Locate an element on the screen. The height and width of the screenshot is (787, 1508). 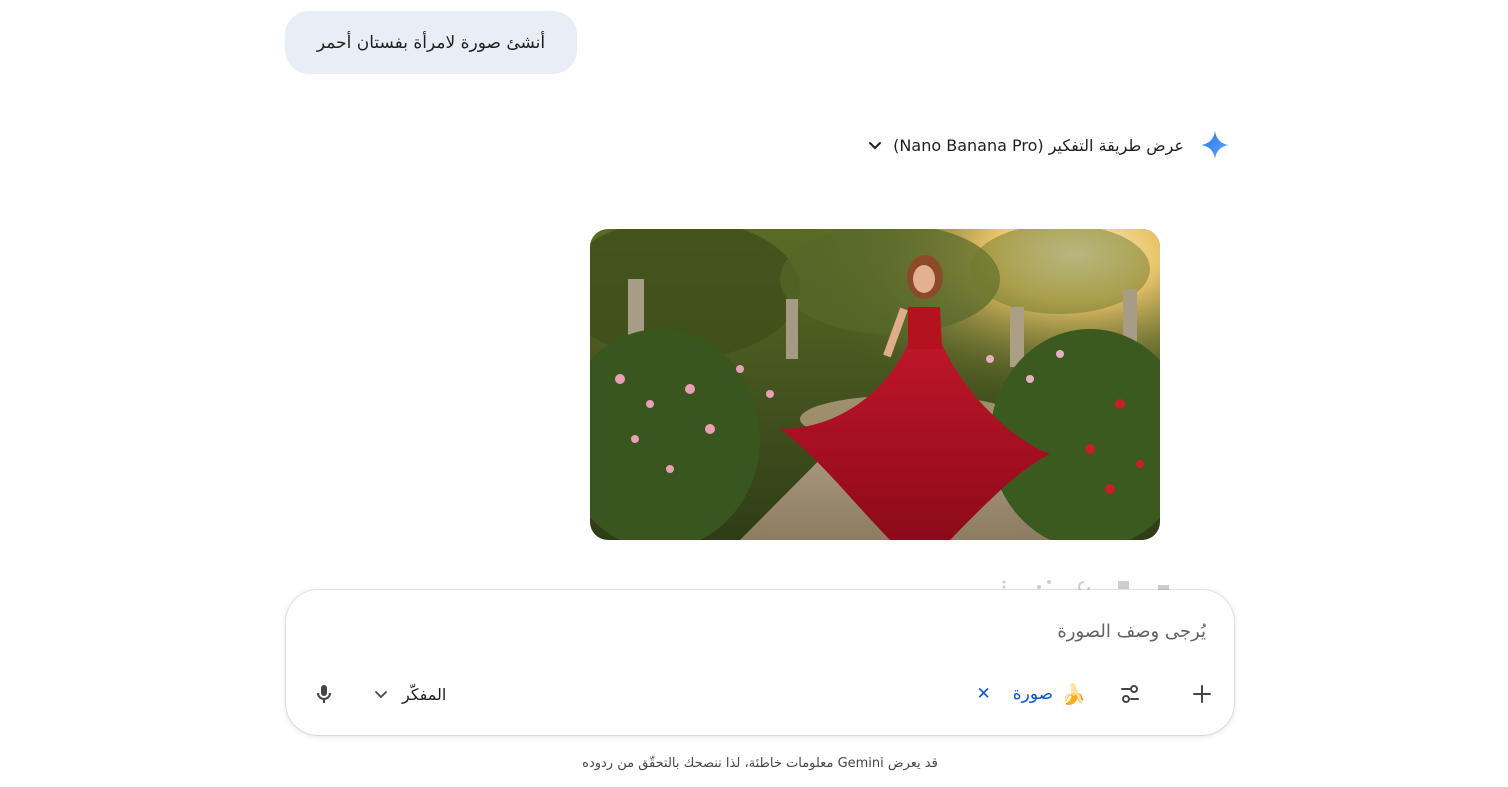
add-attachment-button is located at coordinates (1202, 694).